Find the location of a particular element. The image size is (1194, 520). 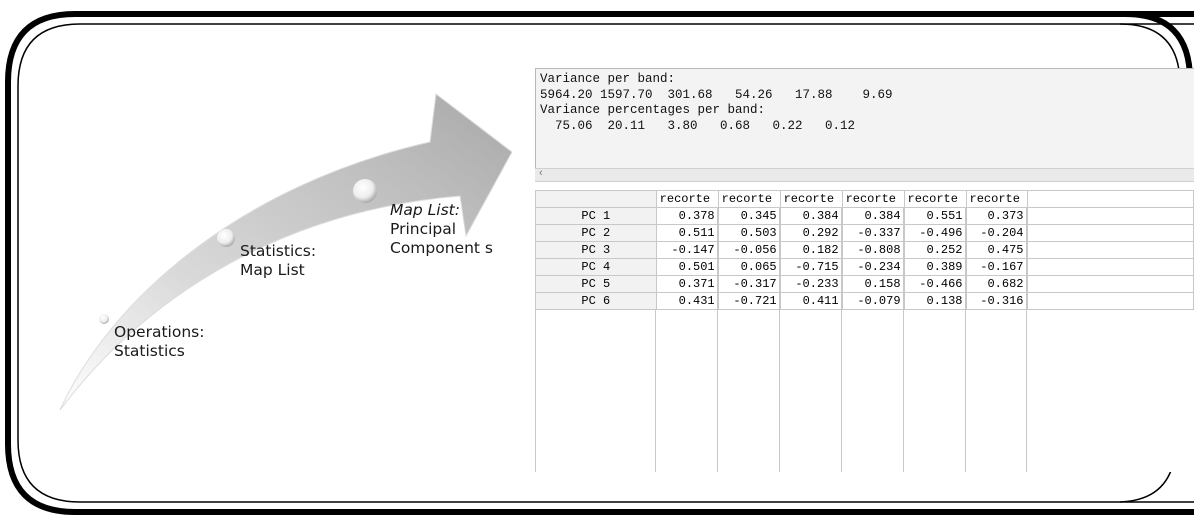

step-line: Principal is located at coordinates (423, 229).